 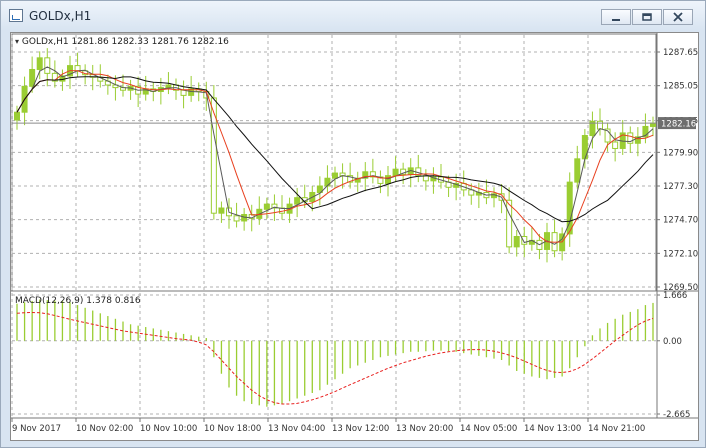 What do you see at coordinates (672, 342) in the screenshot?
I see `macd-tick-label: 0.00` at bounding box center [672, 342].